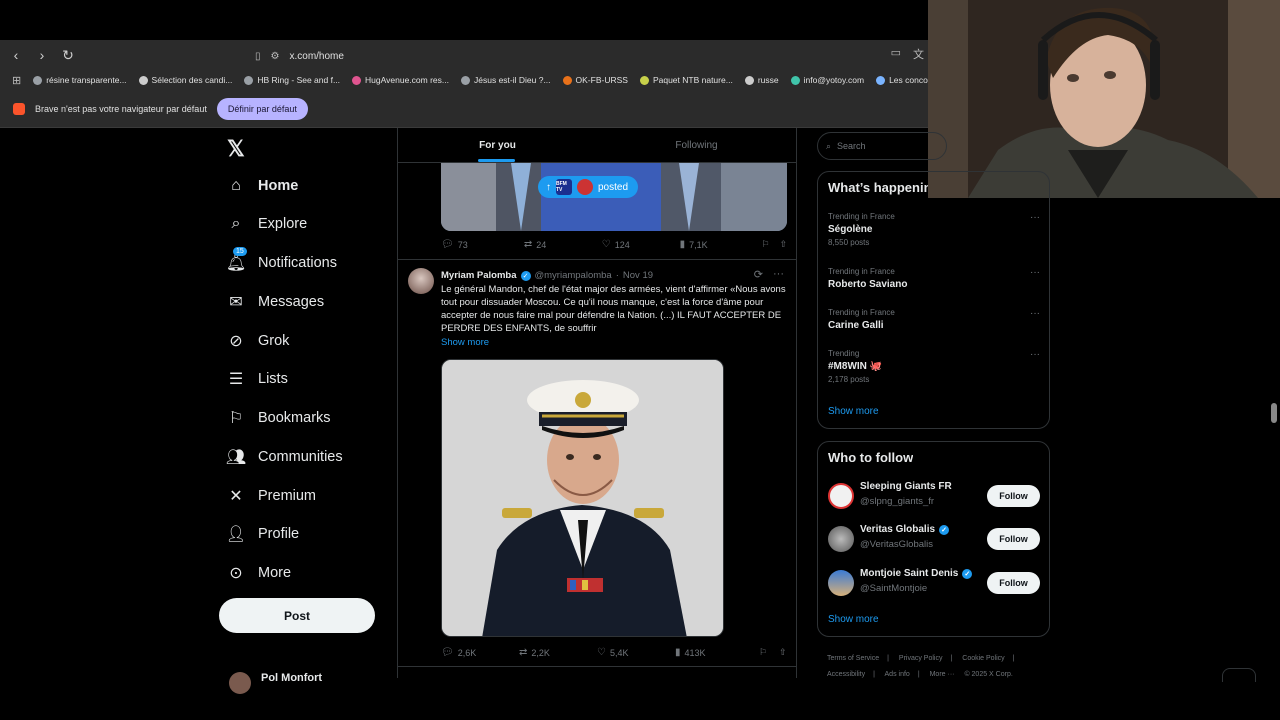 This screenshot has height=720, width=1280. I want to click on trend-item: Trending in France Roberto Saviano ···, so click(934, 278).